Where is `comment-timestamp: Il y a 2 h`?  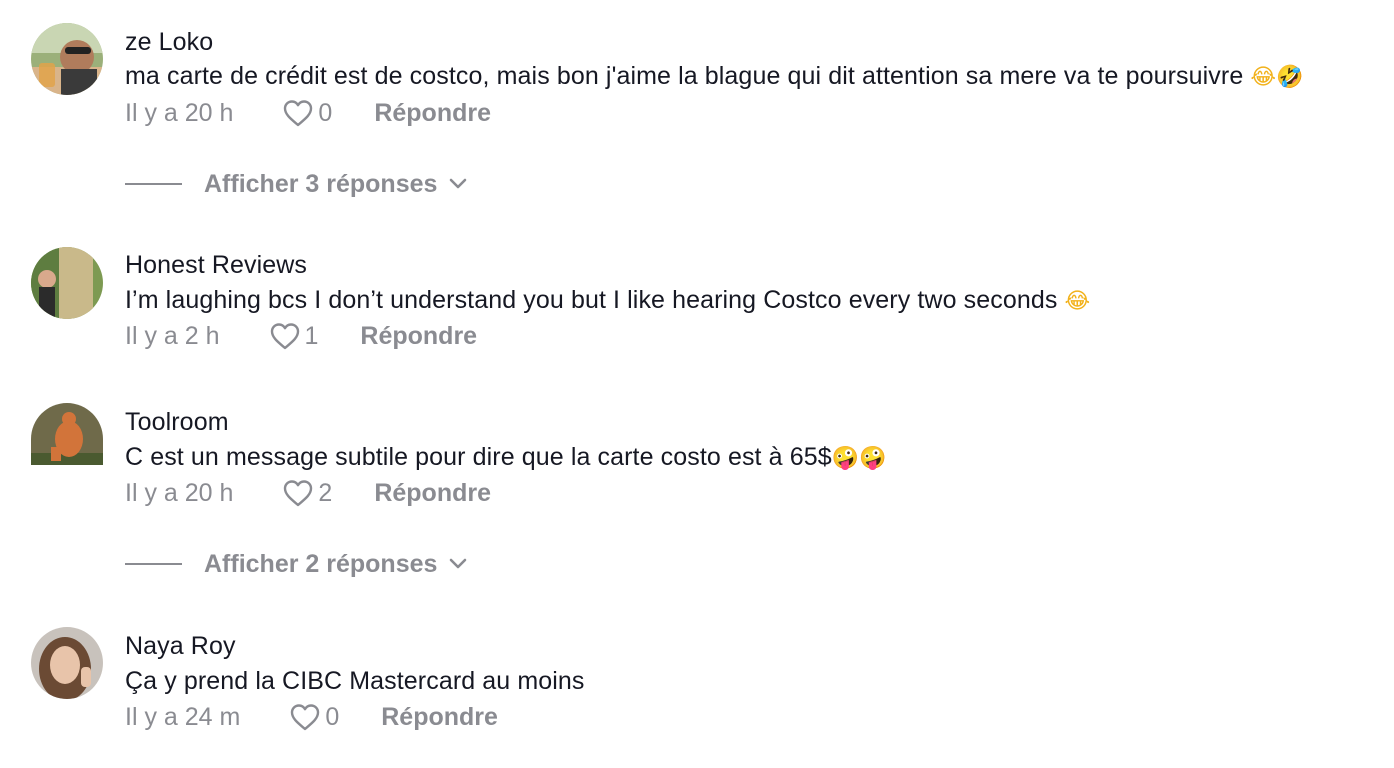
comment-timestamp: Il y a 2 h is located at coordinates (172, 335).